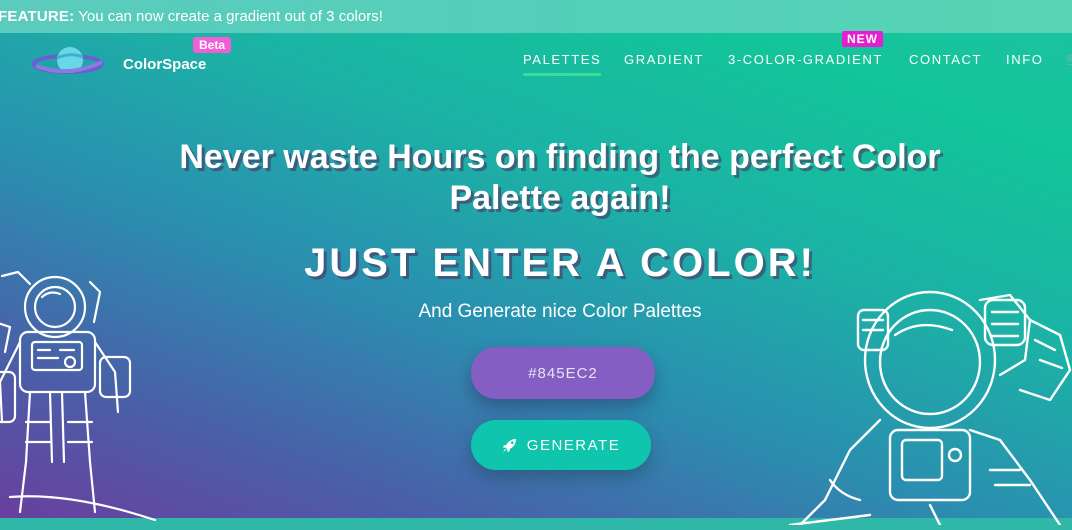  Describe the element at coordinates (80, 392) in the screenshot. I see `astronaut-left-illustration` at that location.